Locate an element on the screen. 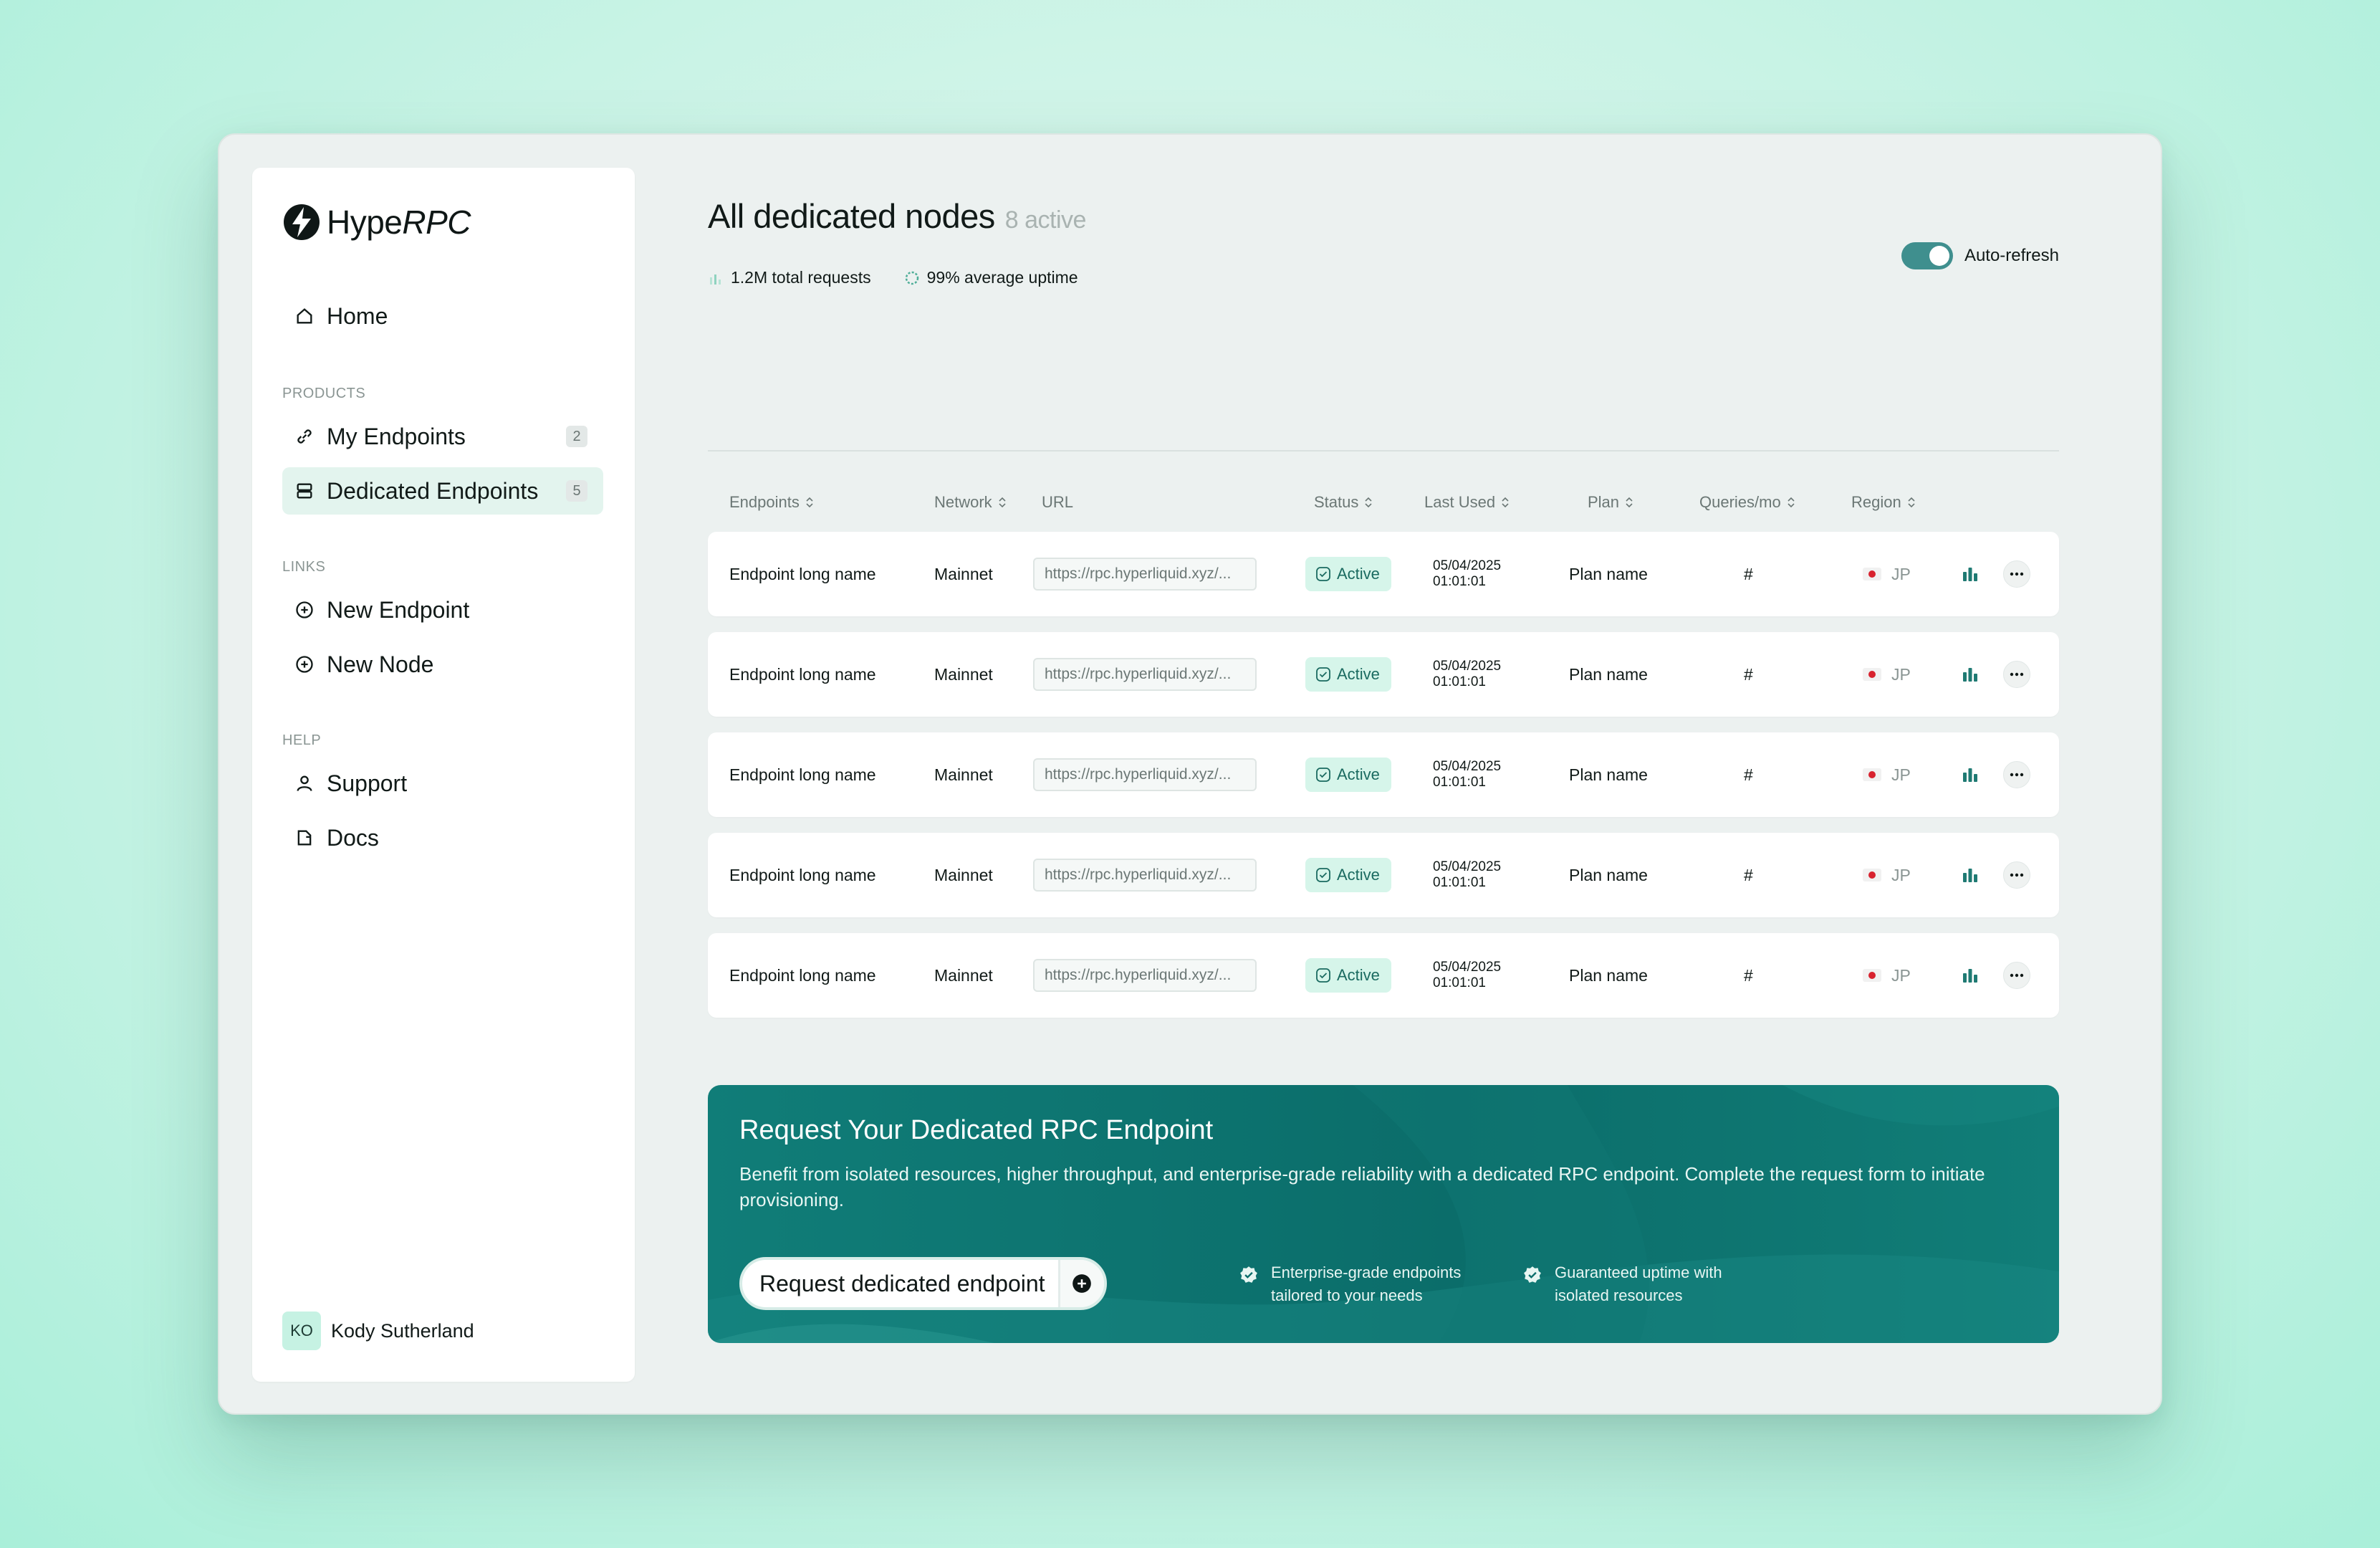 The image size is (2380, 1548). status-label: Active is located at coordinates (1358, 774).